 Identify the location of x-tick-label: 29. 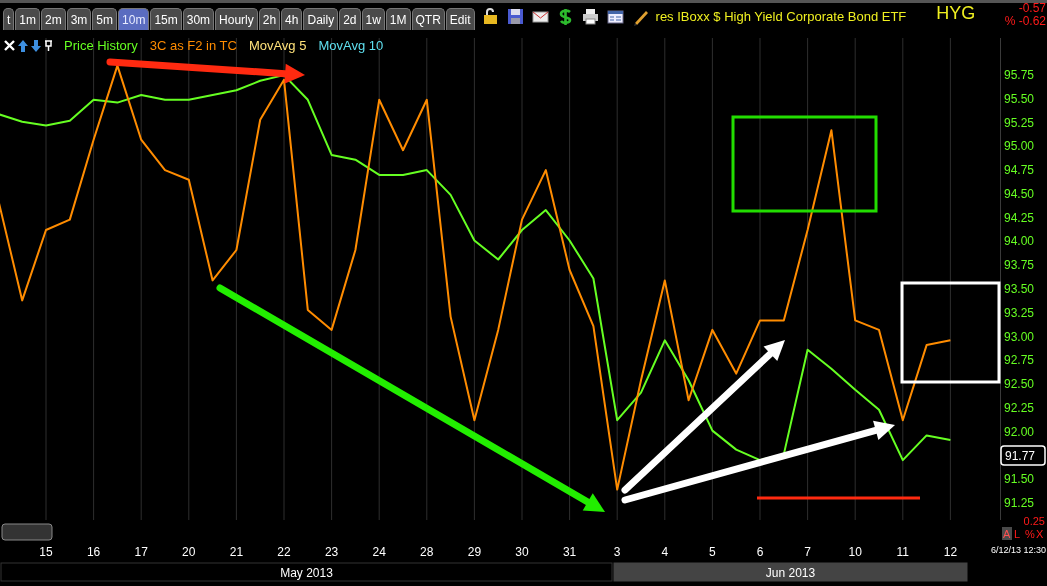
(474, 552).